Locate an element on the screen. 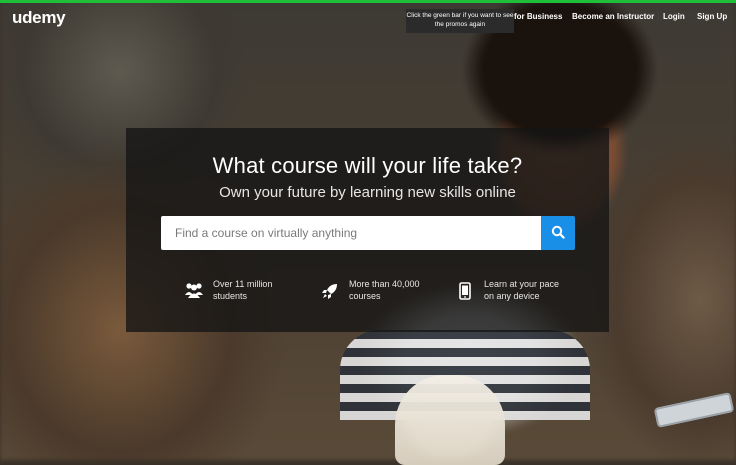 The width and height of the screenshot is (736, 465). feature-students-text: Over 11 million students is located at coordinates (243, 290).